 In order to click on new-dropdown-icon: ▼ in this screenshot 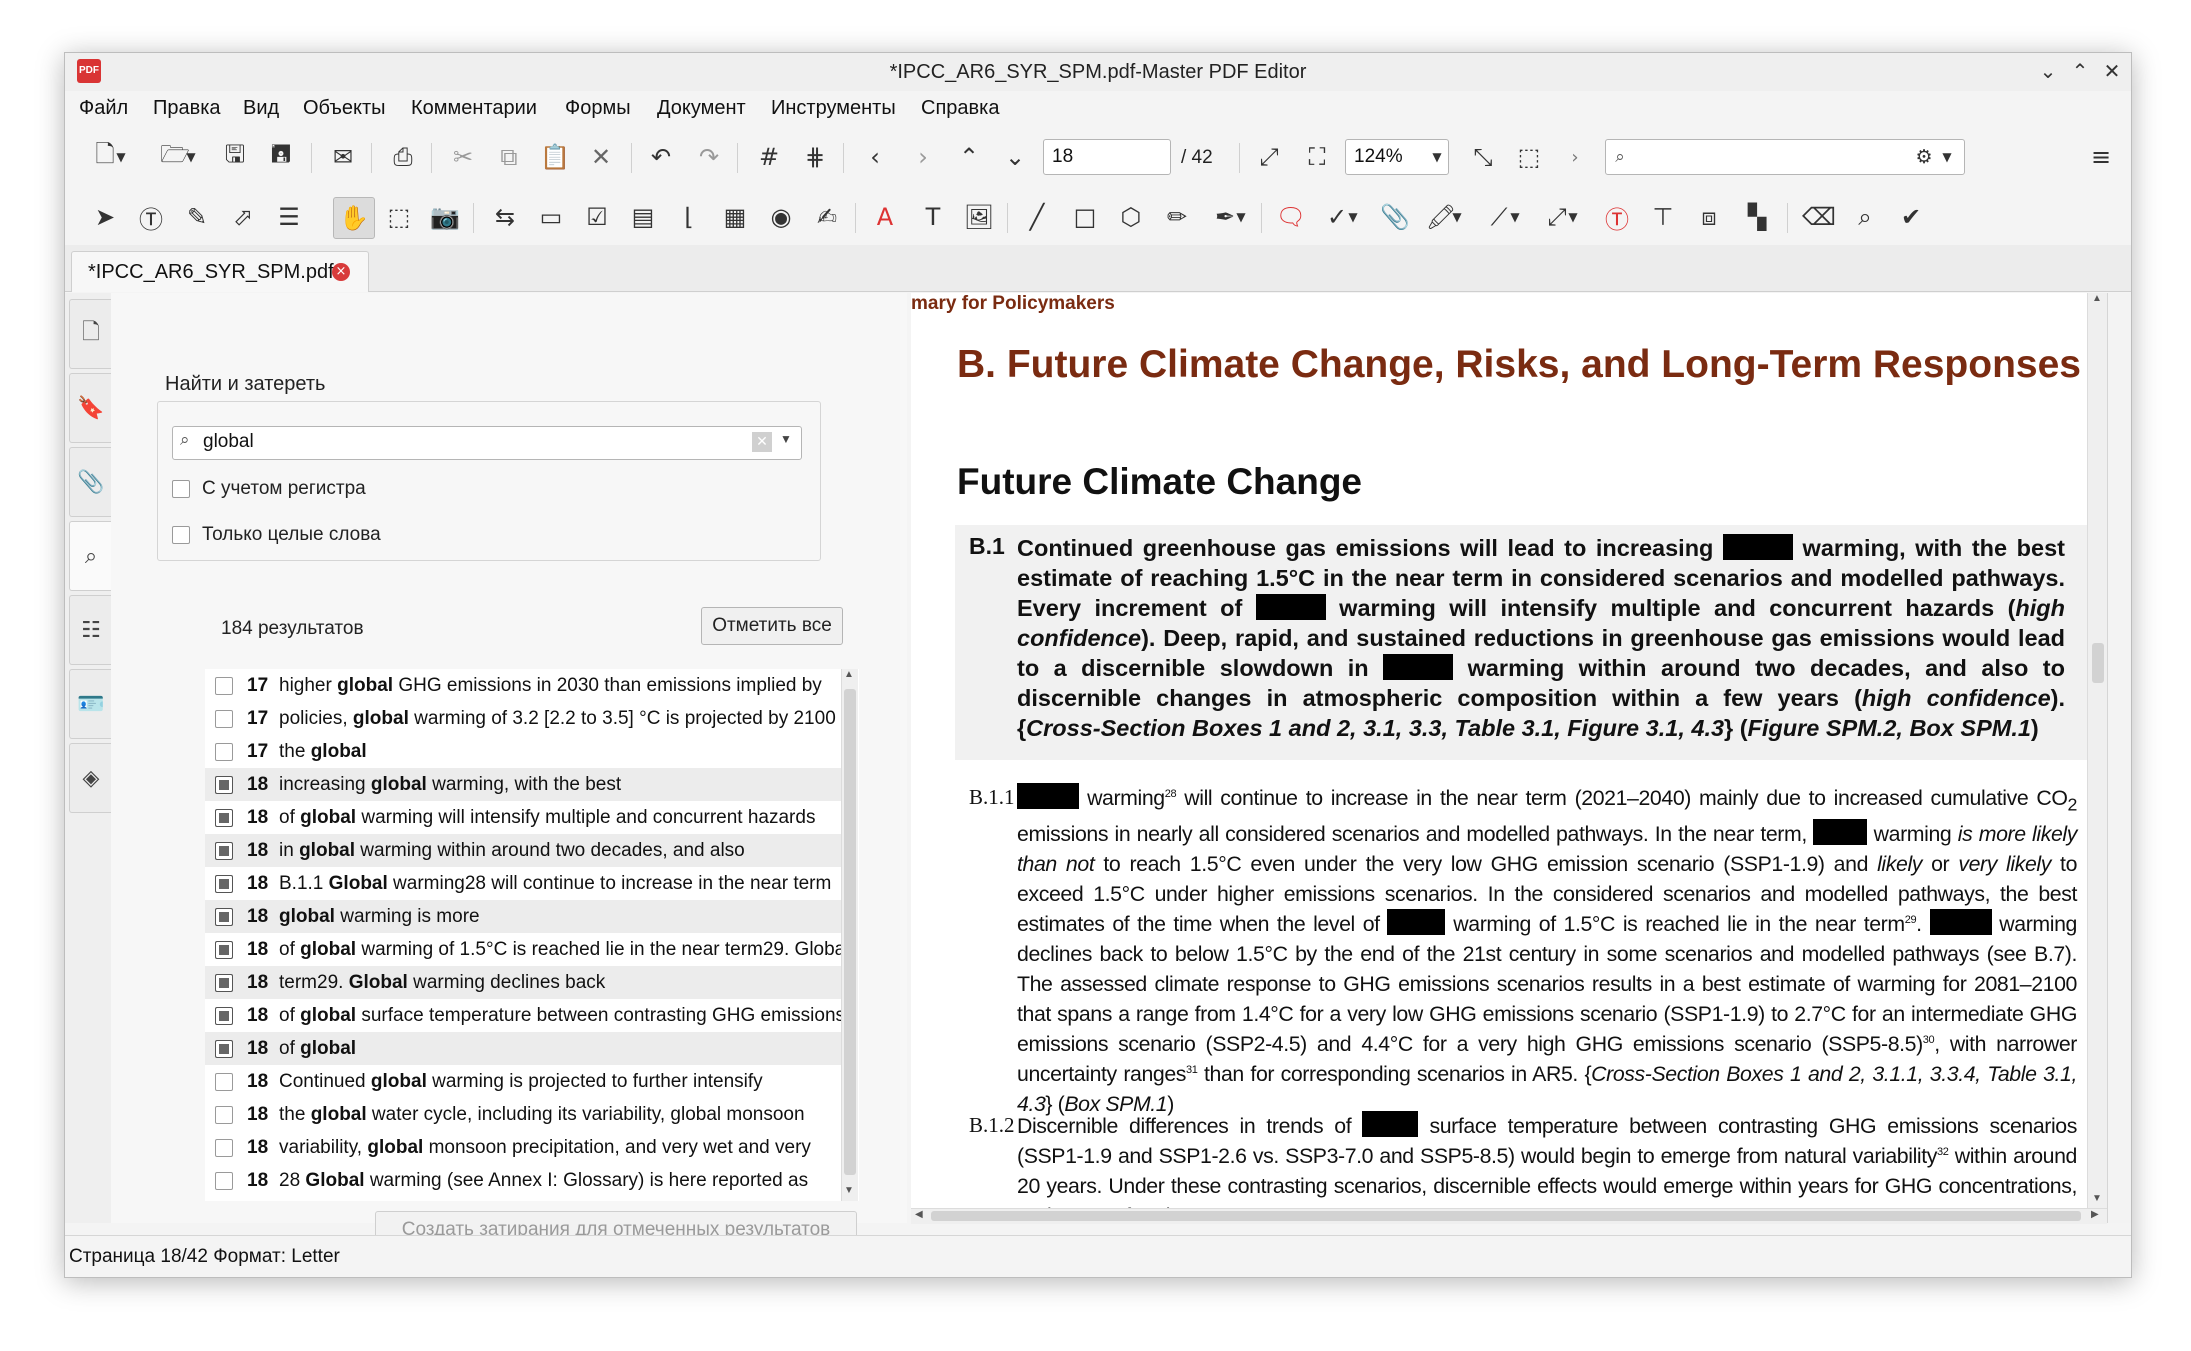, I will do `click(121, 157)`.